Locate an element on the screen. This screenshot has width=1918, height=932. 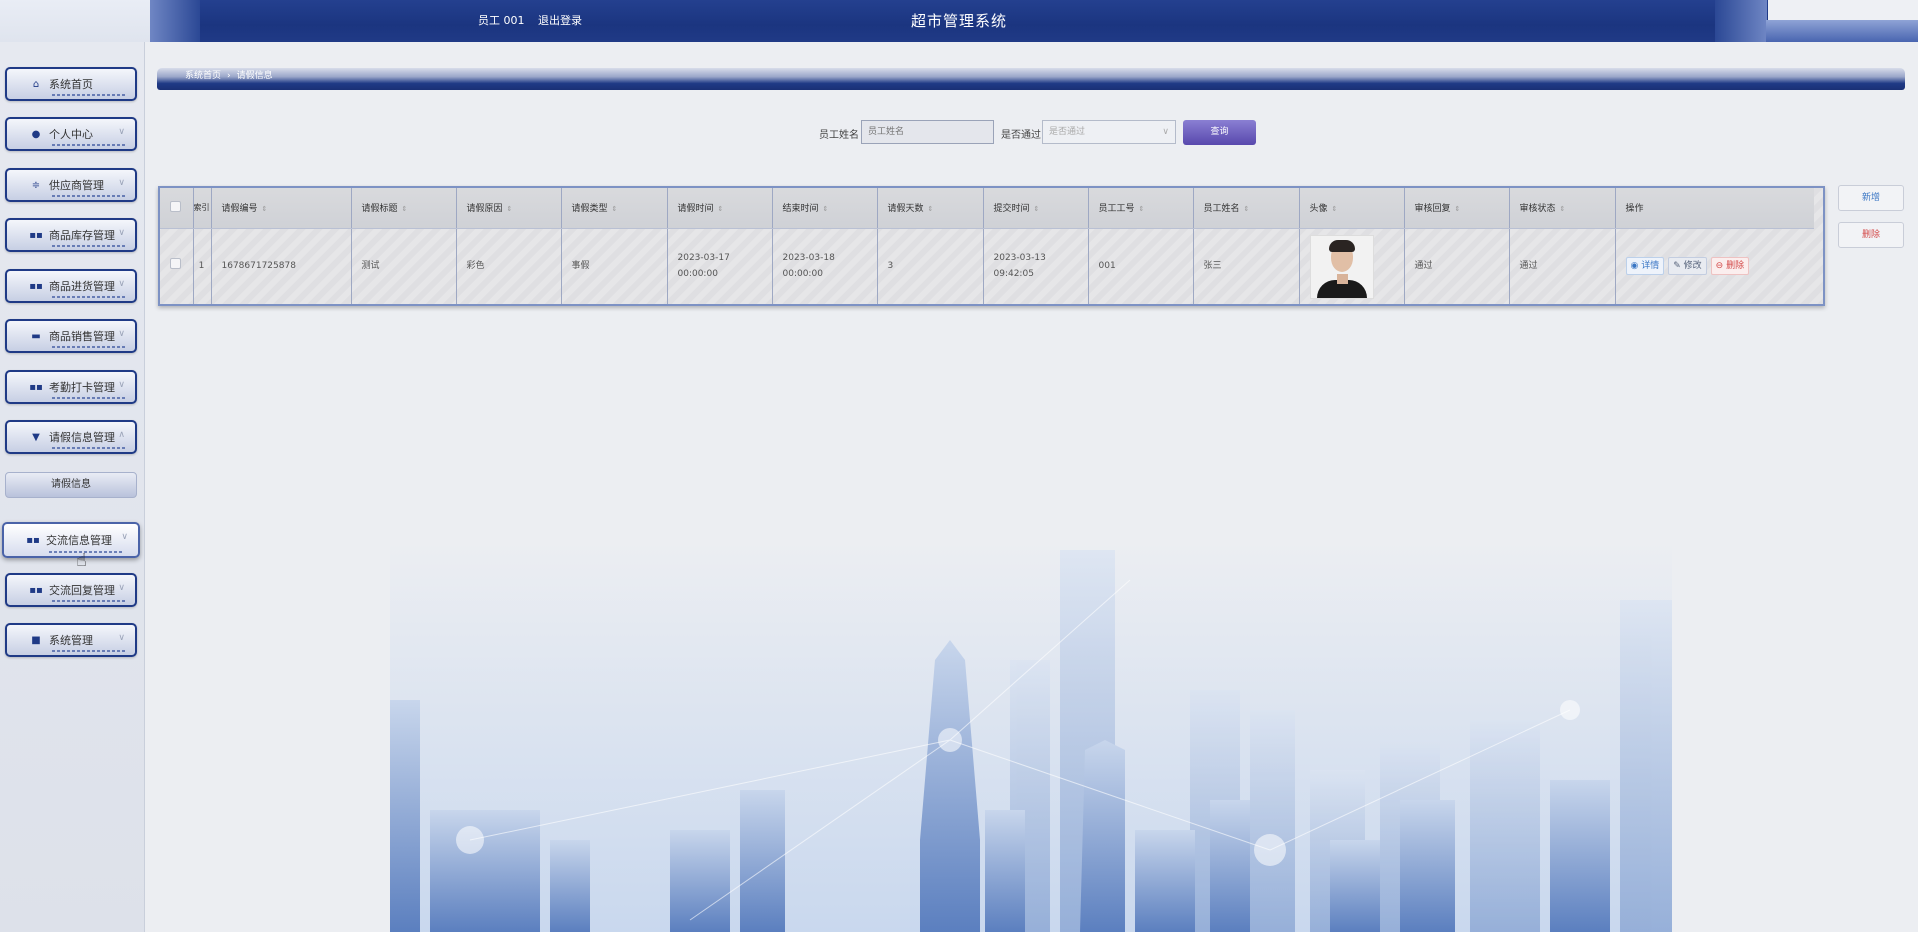
sidebar-item-leave: ▼ 请假信息管理 ∧ is located at coordinates (71, 437).